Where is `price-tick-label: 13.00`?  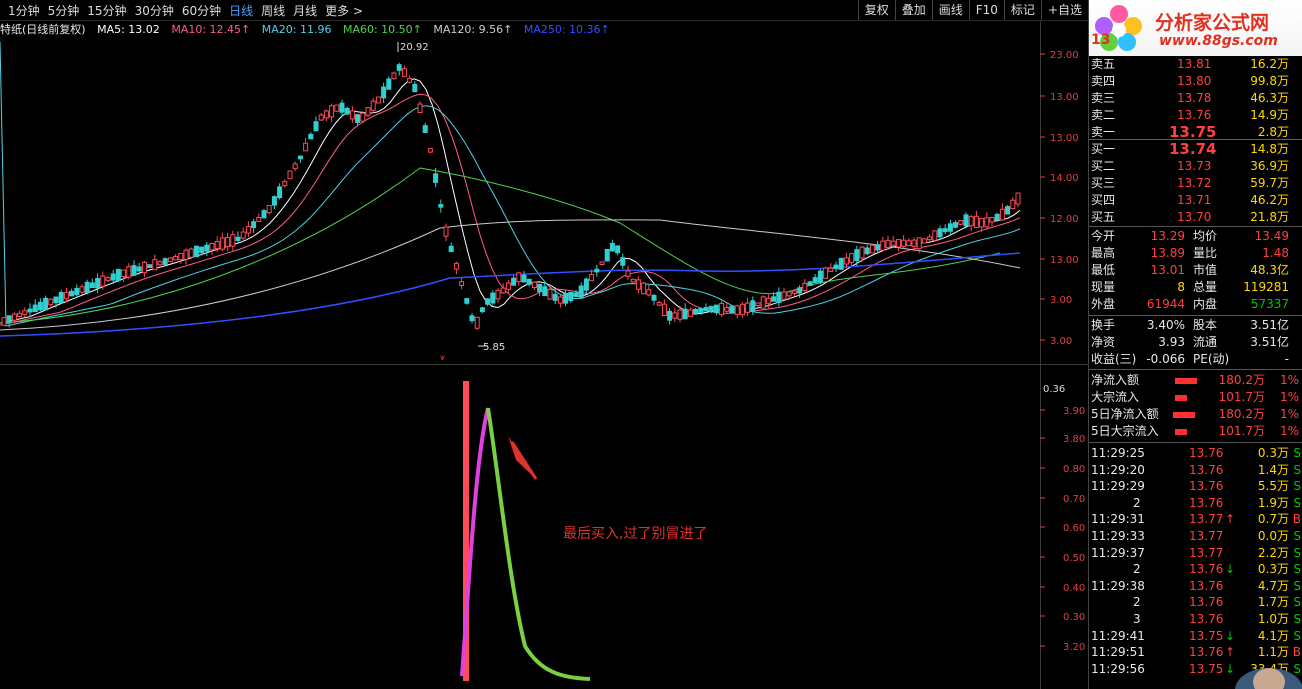 price-tick-label: 13.00 is located at coordinates (1064, 97).